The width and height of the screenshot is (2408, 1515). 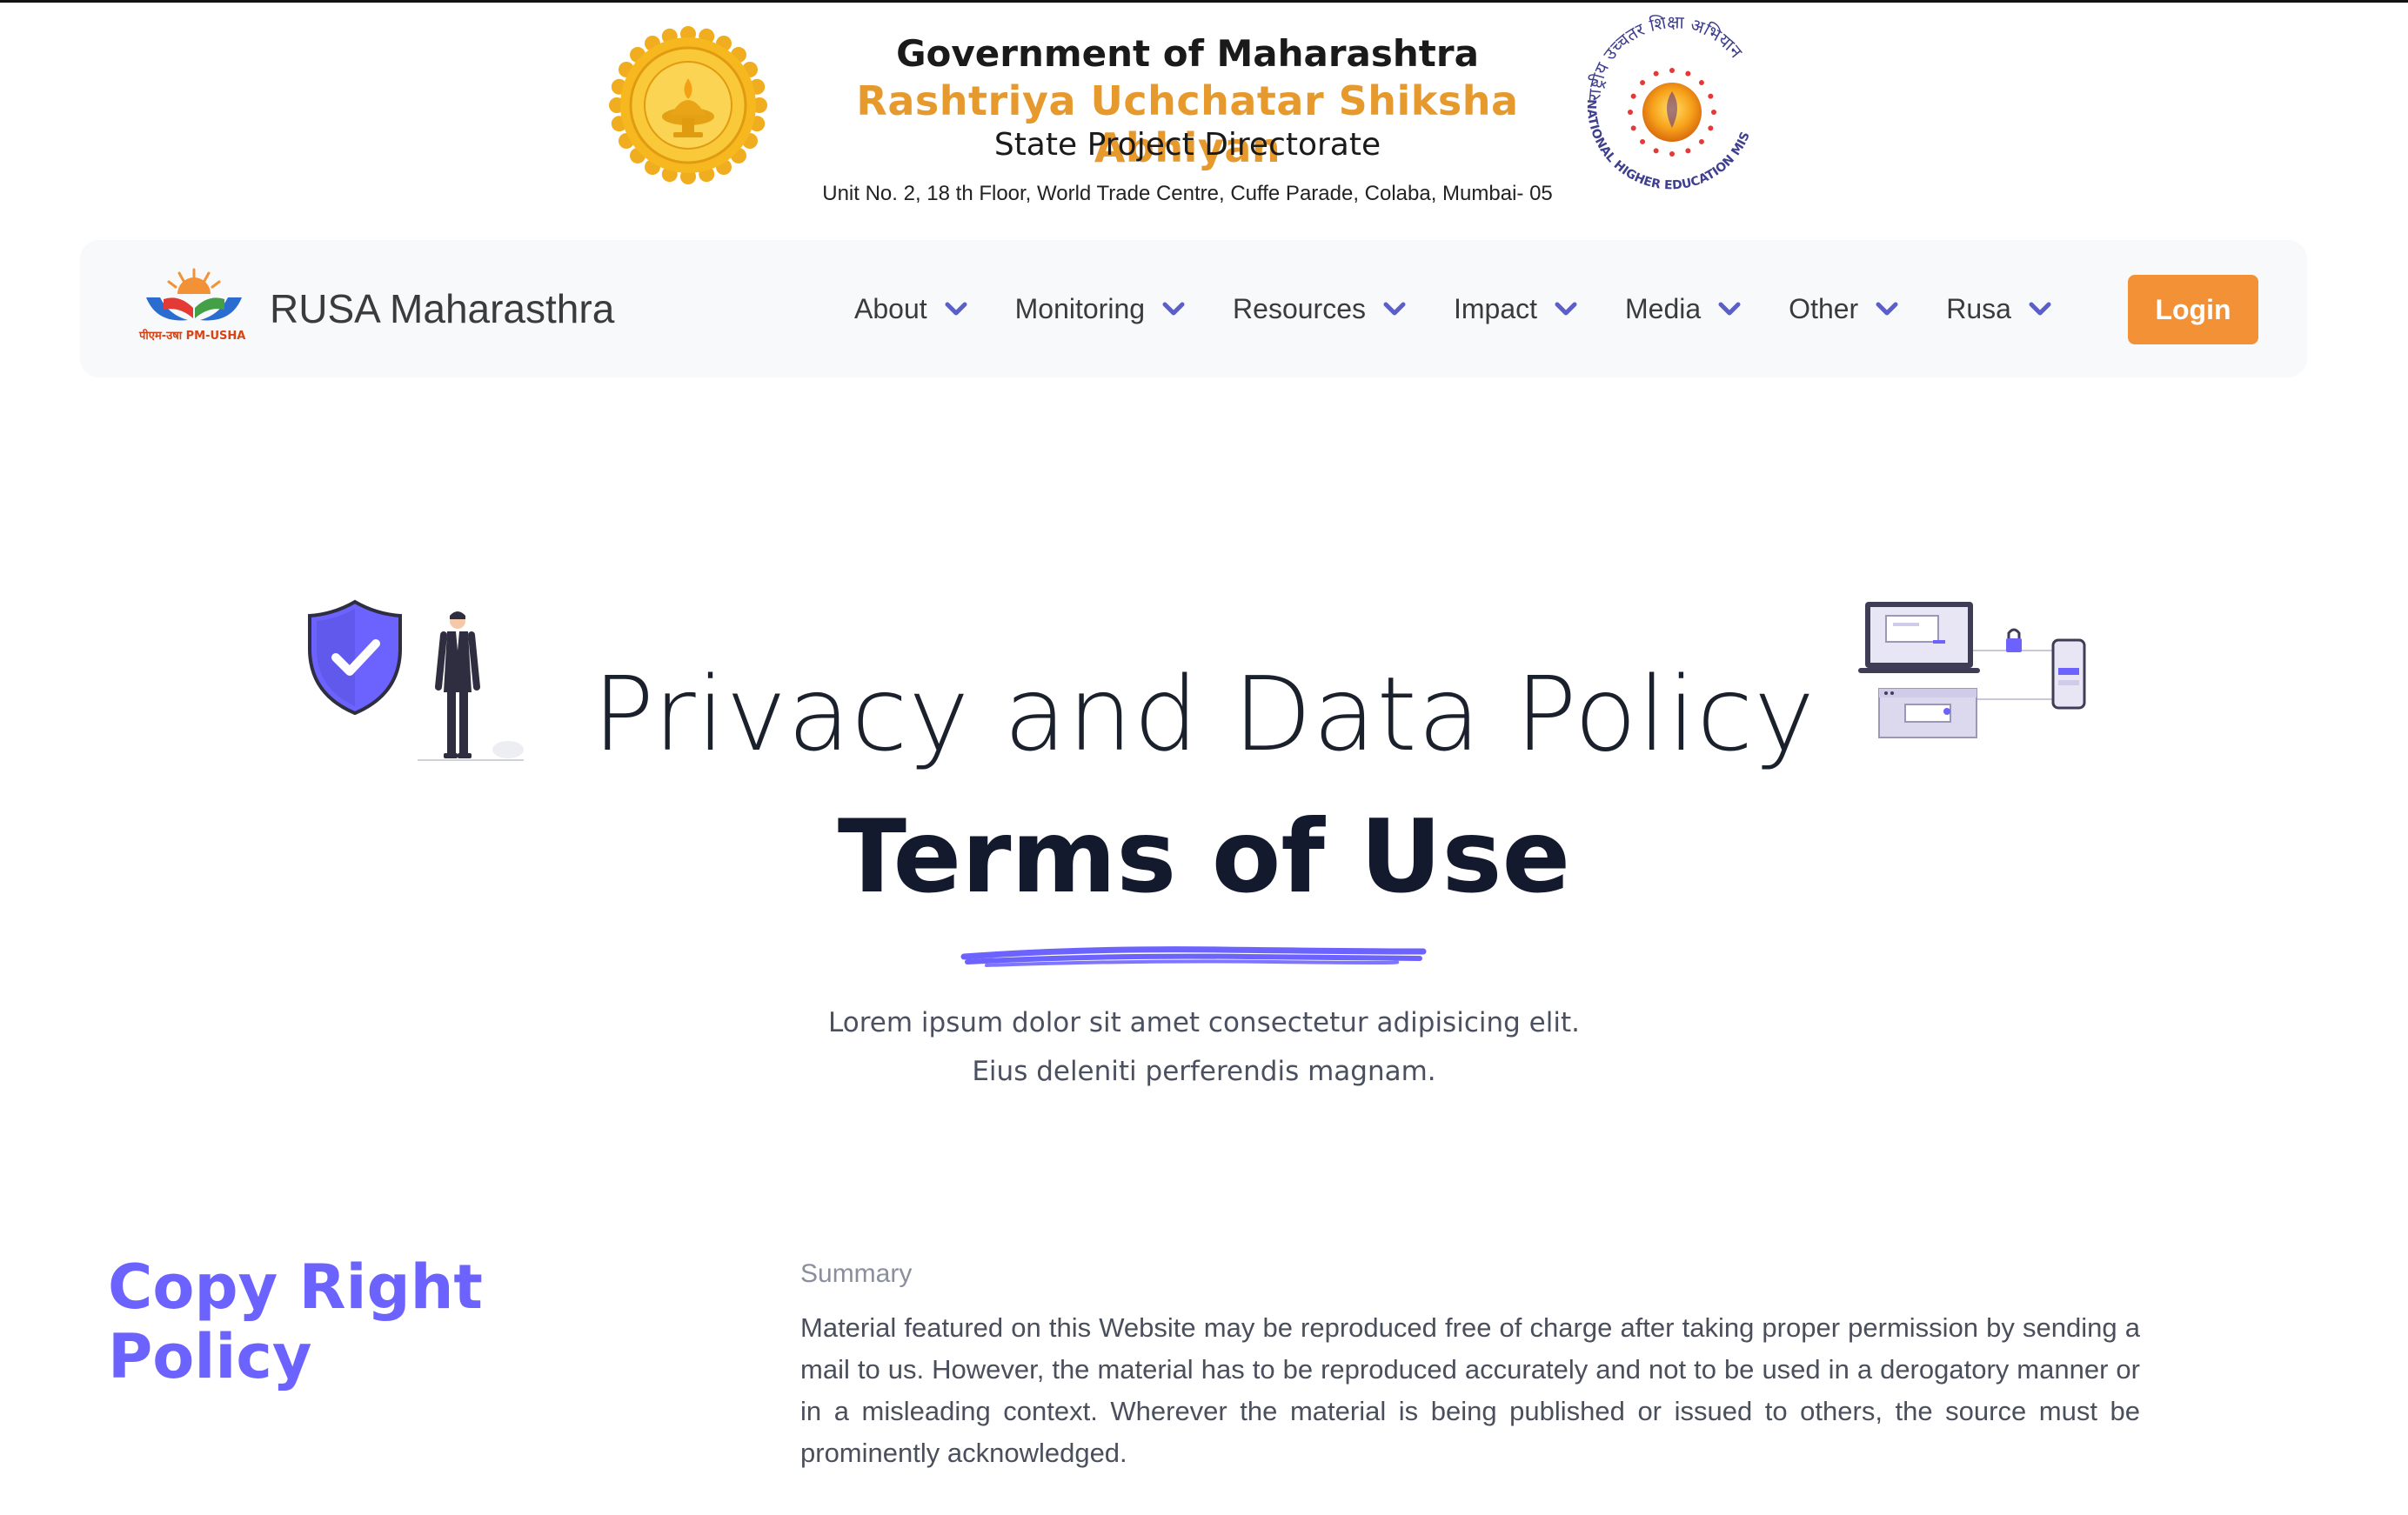 I want to click on nav-item-label: Media, so click(x=1663, y=308).